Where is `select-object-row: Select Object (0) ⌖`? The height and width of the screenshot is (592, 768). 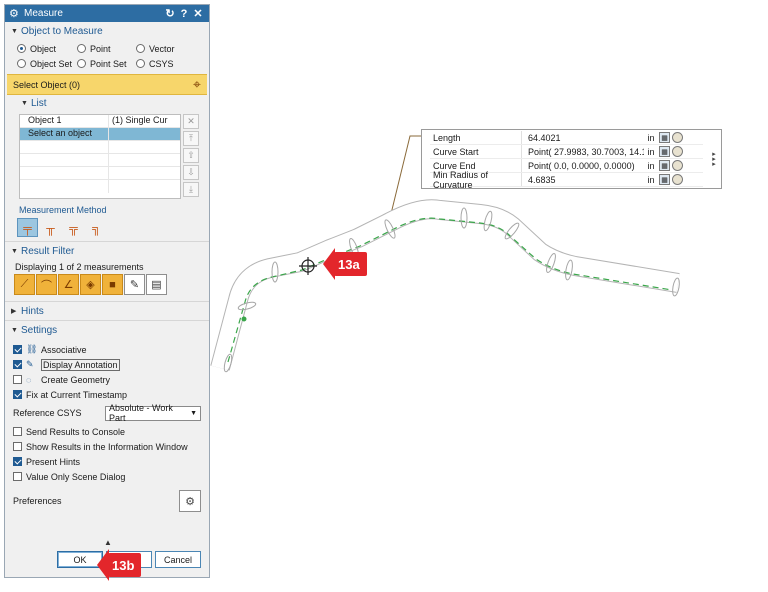 select-object-row: Select Object (0) ⌖ is located at coordinates (107, 84).